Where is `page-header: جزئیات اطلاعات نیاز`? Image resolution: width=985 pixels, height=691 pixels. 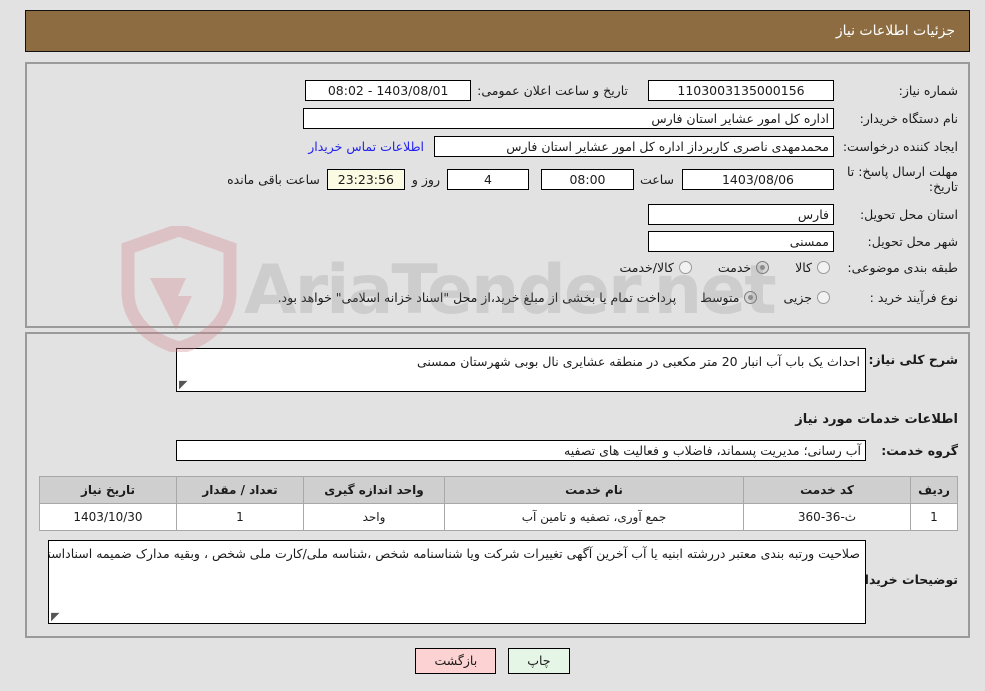
page-header: جزئیات اطلاعات نیاز is located at coordinates (497, 31).